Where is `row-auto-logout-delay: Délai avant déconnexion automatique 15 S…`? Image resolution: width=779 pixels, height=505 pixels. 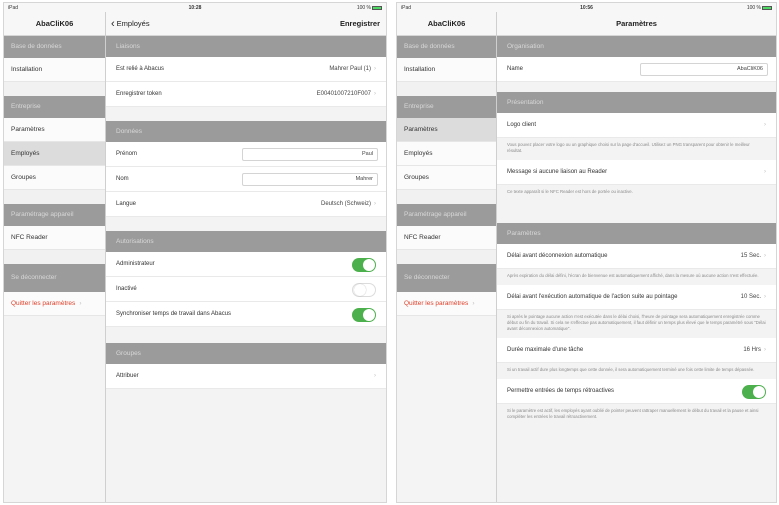
row-auto-logout-delay: Délai avant déconnexion automatique 15 S… is located at coordinates (636, 256).